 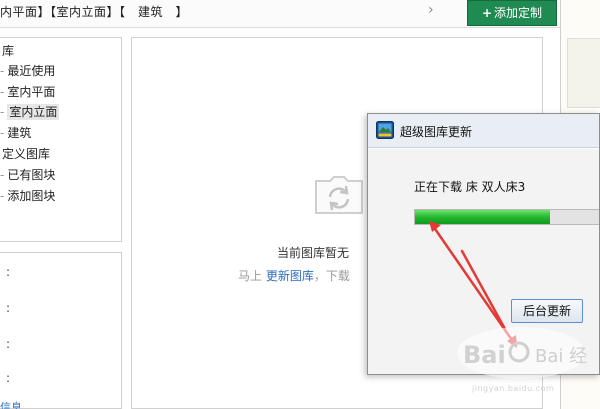 What do you see at coordinates (31, 196) in the screenshot?
I see `tree-item-label: 添加图块` at bounding box center [31, 196].